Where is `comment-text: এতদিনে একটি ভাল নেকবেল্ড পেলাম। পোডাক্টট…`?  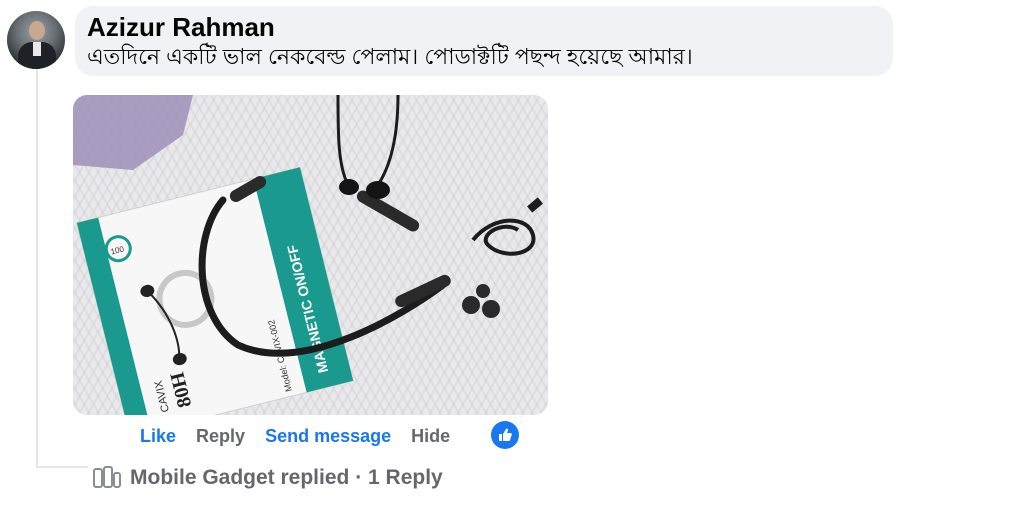
comment-text: এতদিনে একটি ভাল নেকবেল্ড পেলাম। পোডাক্টট… is located at coordinates (390, 56).